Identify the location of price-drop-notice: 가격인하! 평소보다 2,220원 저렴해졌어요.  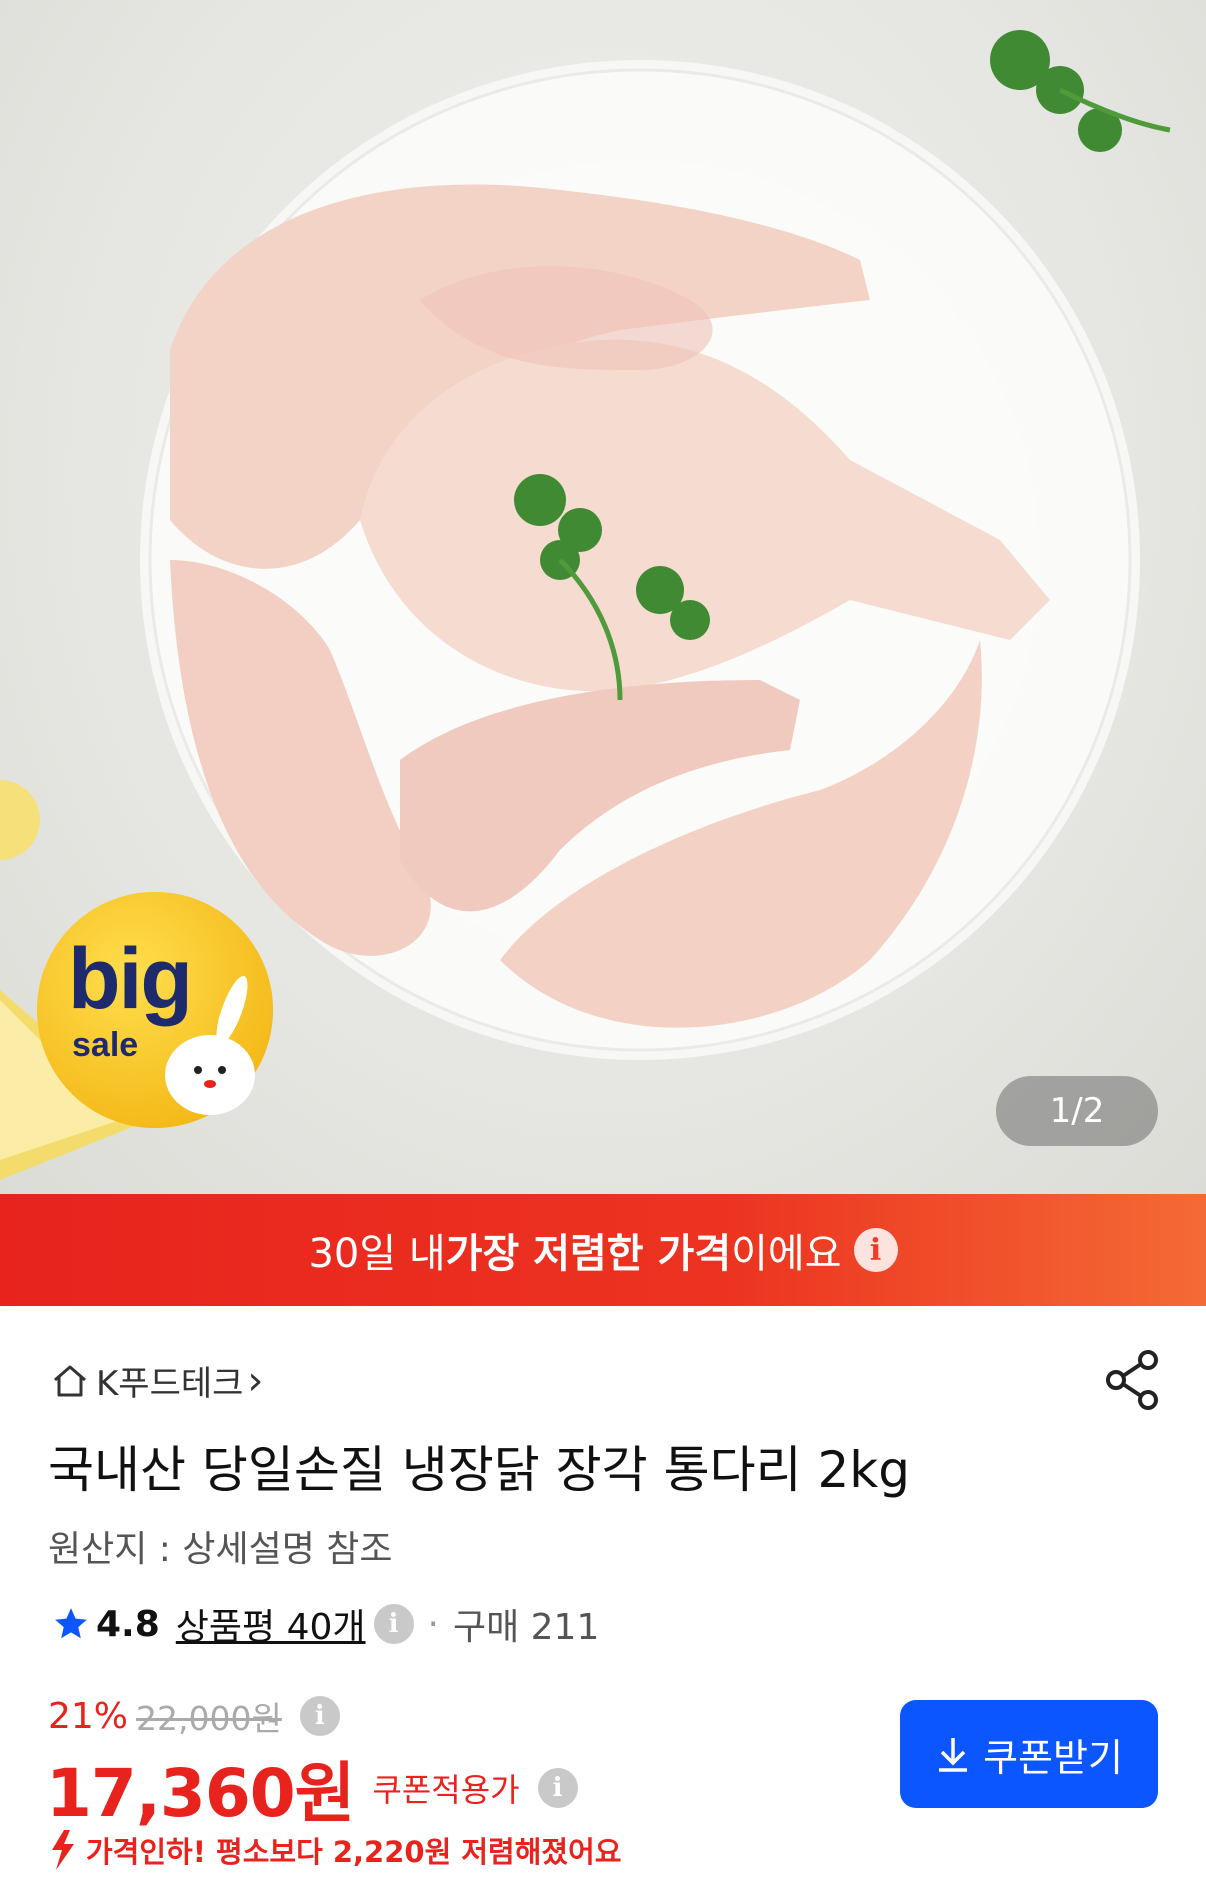
(332, 1850).